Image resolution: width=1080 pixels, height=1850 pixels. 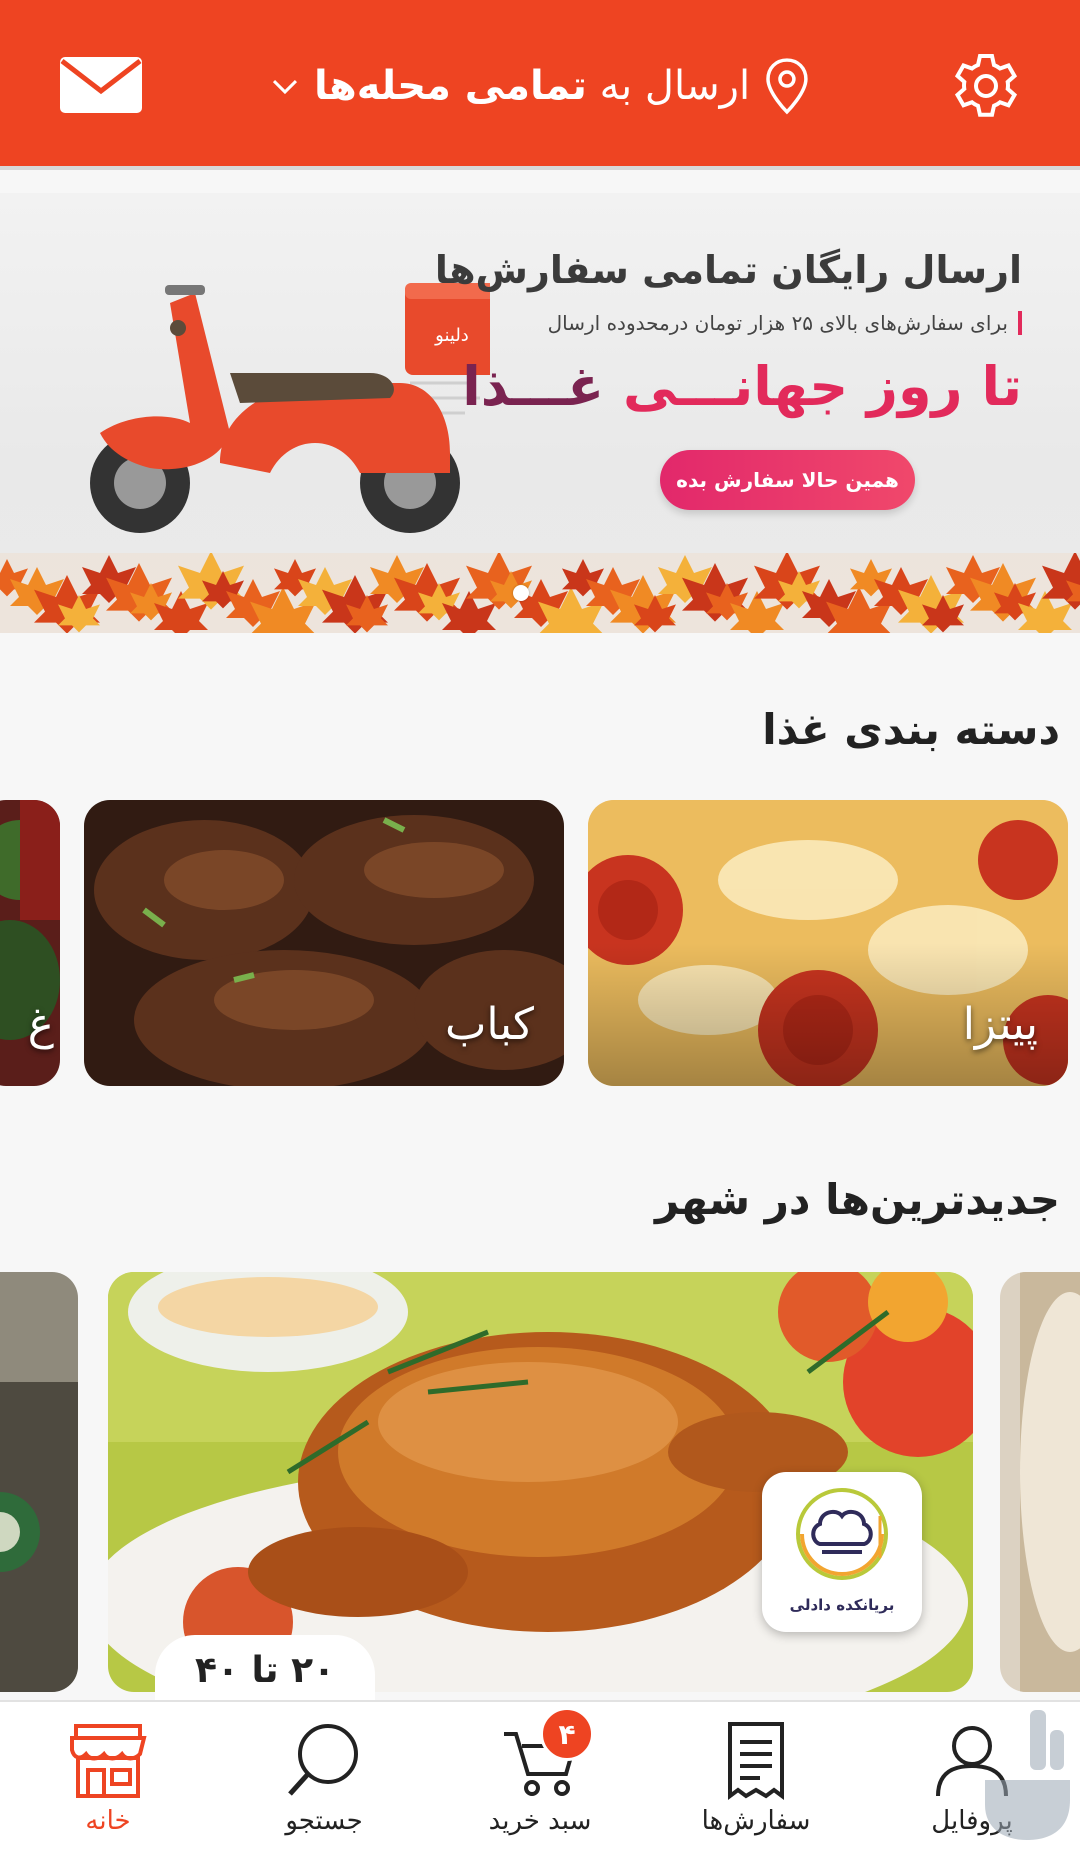 What do you see at coordinates (828, 943) in the screenshot?
I see `category-card-pizza: پیتزا` at bounding box center [828, 943].